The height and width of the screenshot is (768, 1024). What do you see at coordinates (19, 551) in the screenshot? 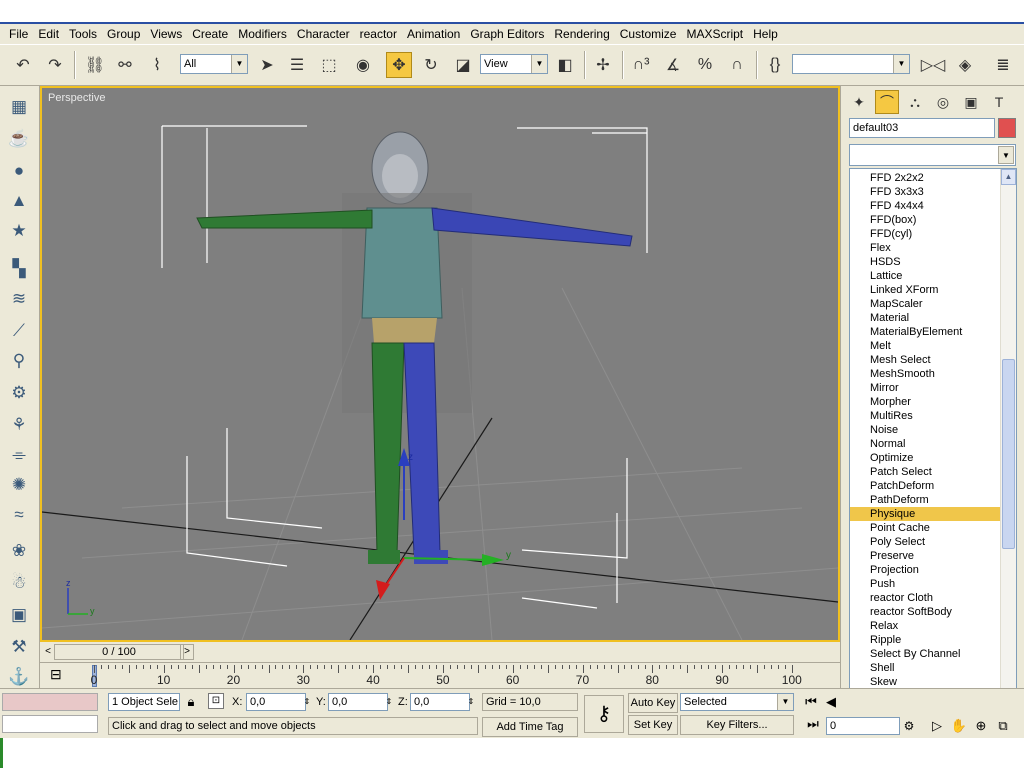
I see `rope-icon: ❀` at bounding box center [19, 551].